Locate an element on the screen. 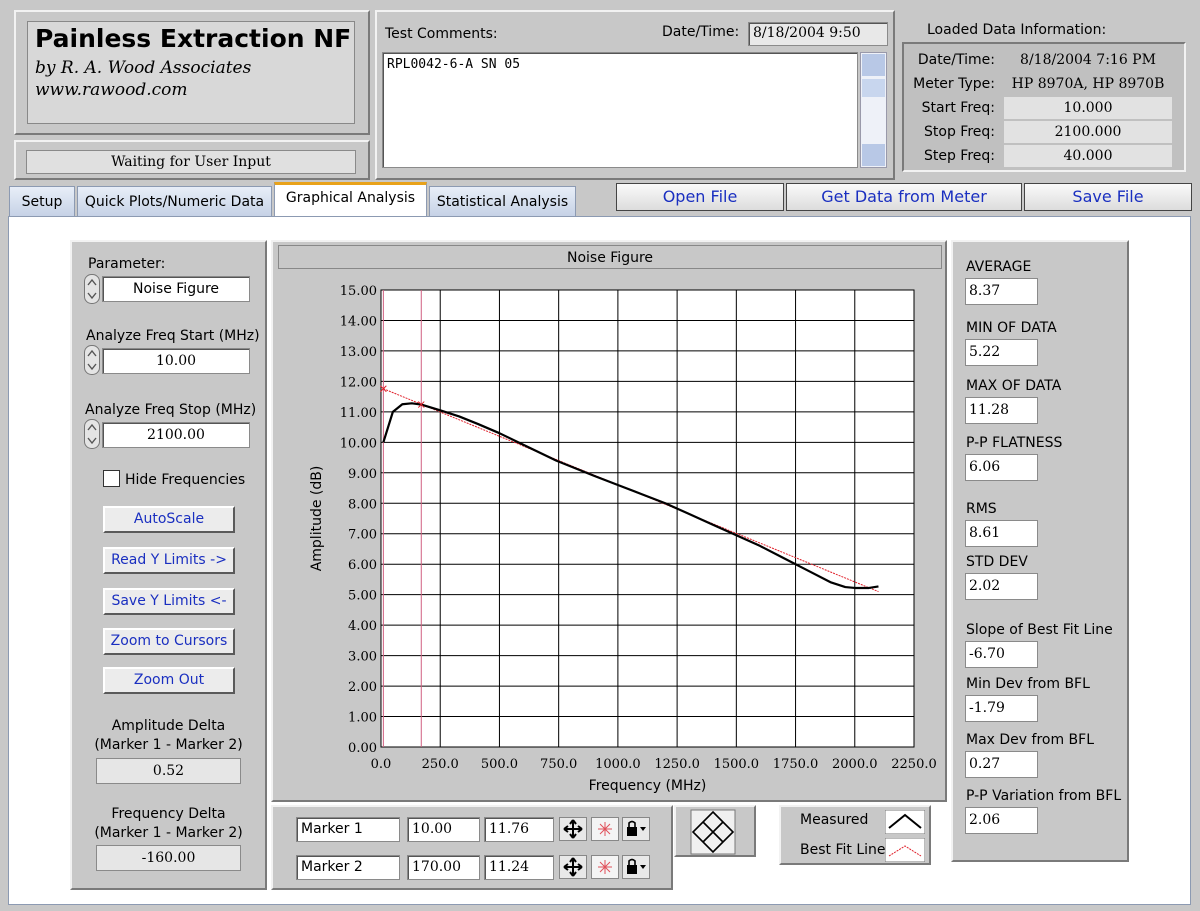  frequency-delta-value: -160.00 is located at coordinates (168, 858).